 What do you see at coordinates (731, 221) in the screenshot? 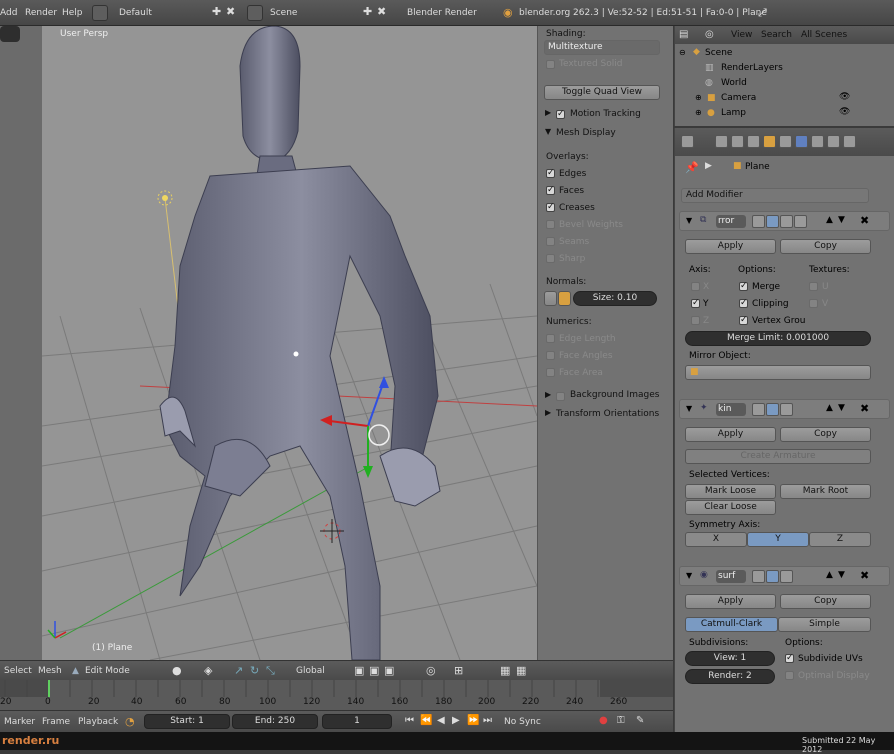
I see `mirror-name-field: rror` at bounding box center [731, 221].